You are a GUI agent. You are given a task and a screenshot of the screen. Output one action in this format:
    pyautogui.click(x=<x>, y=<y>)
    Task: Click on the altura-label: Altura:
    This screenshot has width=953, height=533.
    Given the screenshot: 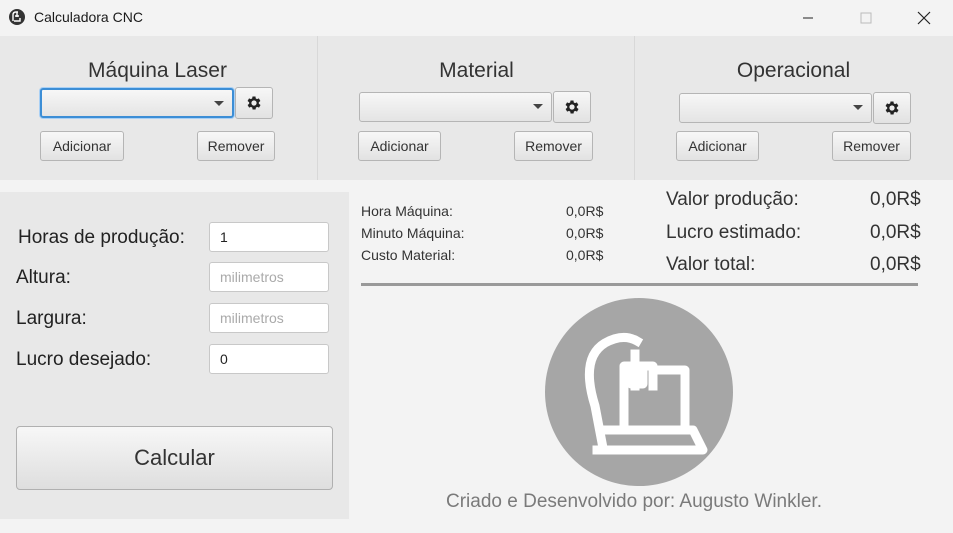 What is the action you would take?
    pyautogui.click(x=43, y=277)
    